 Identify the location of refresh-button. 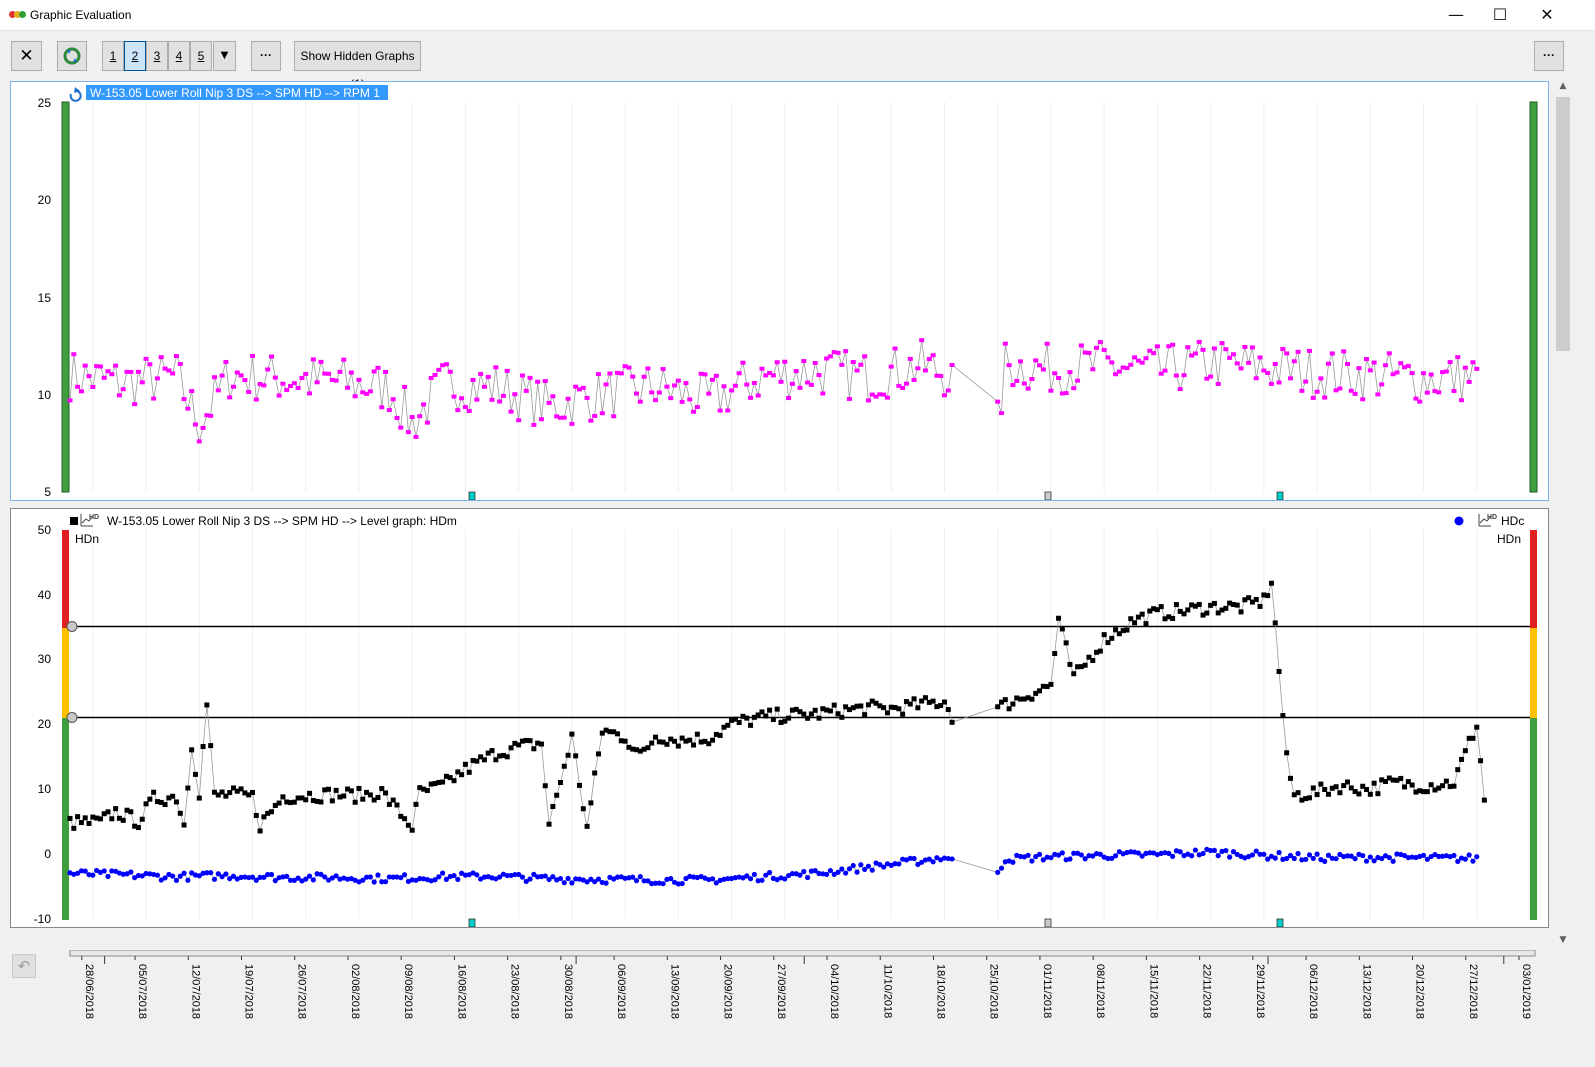
(72, 56).